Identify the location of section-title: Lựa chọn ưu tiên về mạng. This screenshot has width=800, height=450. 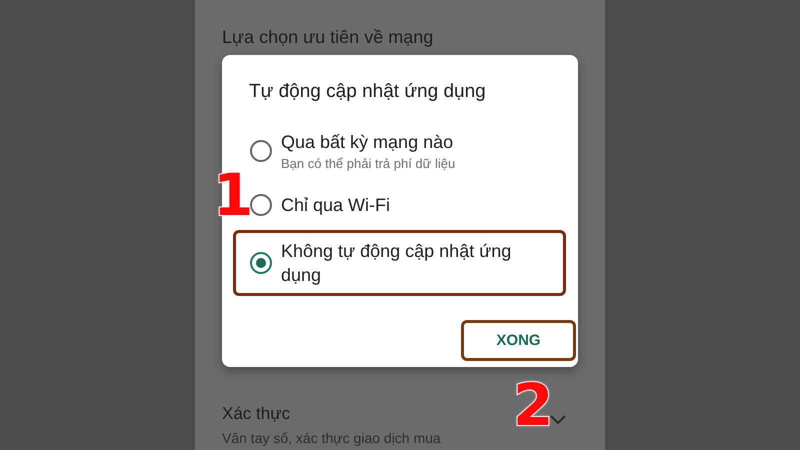
(328, 37).